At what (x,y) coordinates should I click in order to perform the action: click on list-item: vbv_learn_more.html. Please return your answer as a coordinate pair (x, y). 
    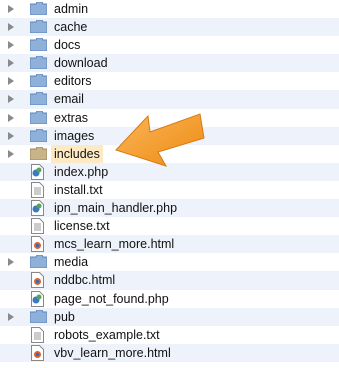
    Looking at the image, I should click on (169, 352).